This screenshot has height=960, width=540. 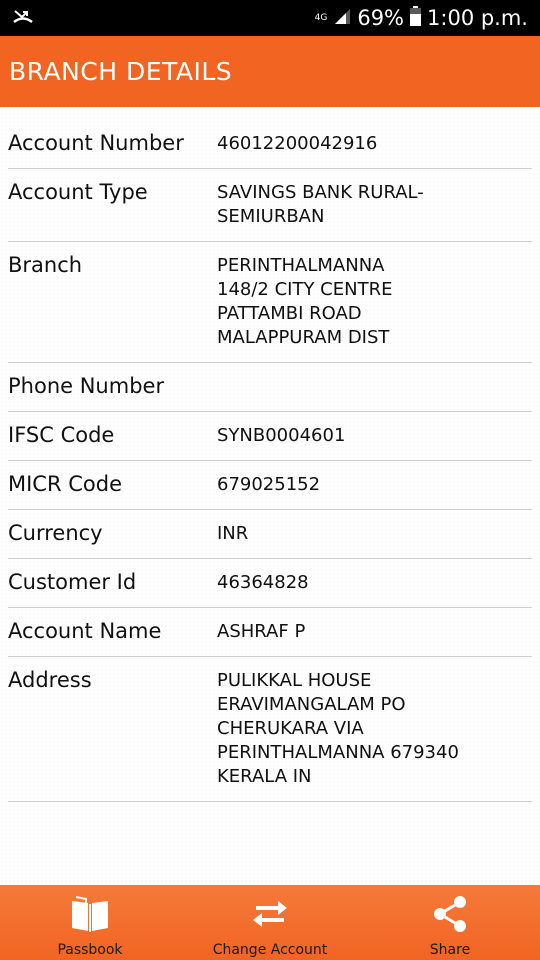 I want to click on change-account-label: Change Account, so click(x=270, y=950).